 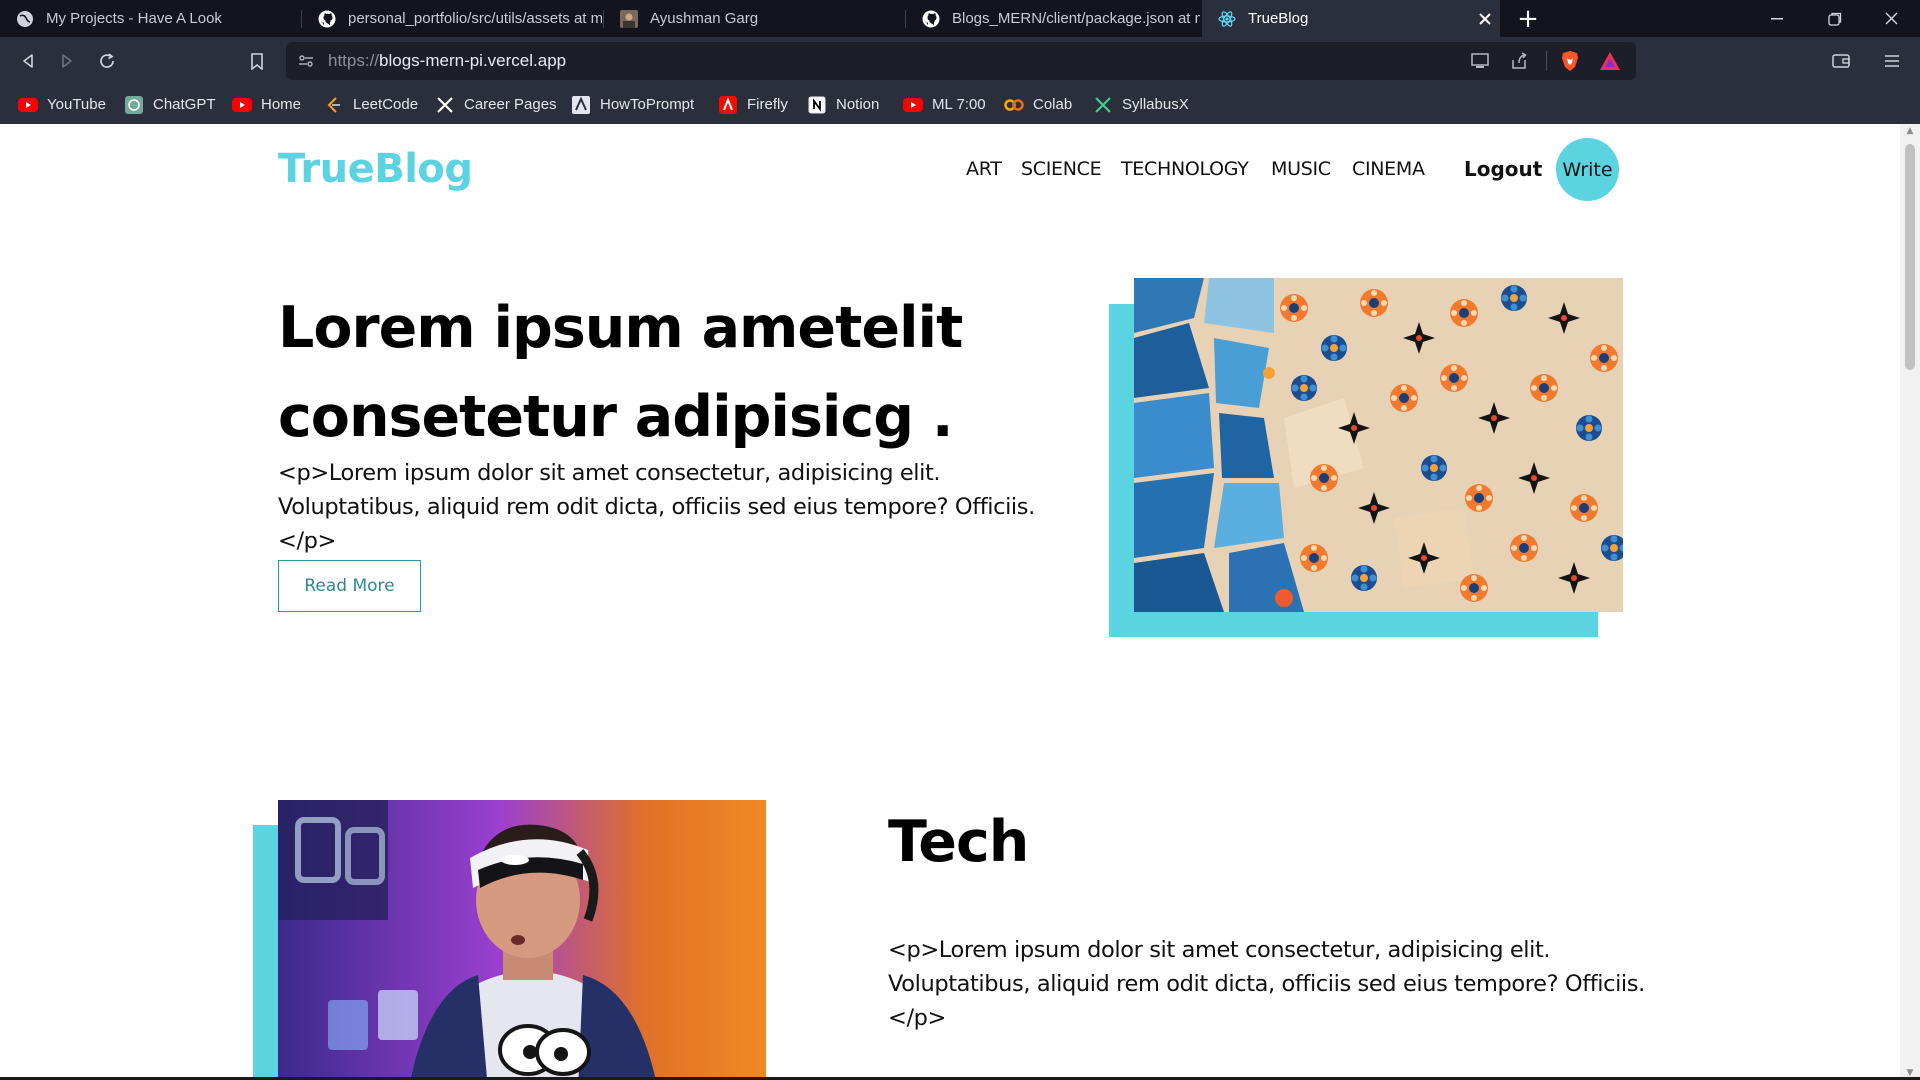 I want to click on new-tab-button: +, so click(x=1528, y=18).